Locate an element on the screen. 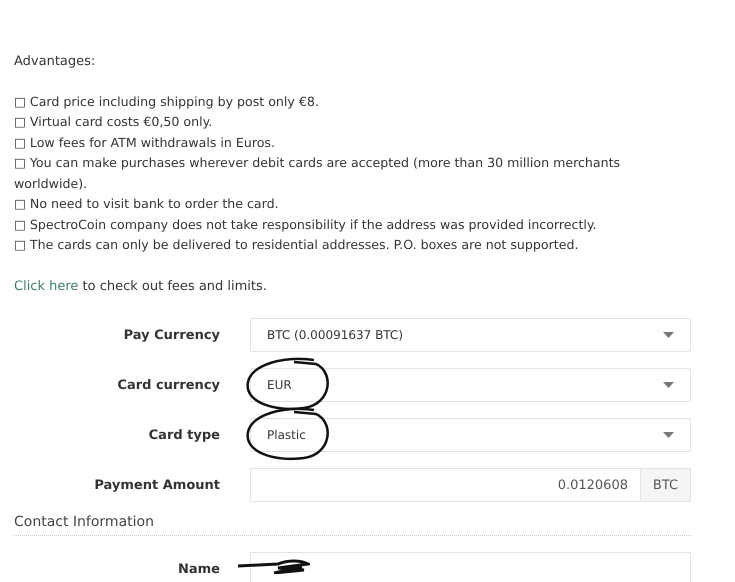 This screenshot has width=735, height=582. advantage-item: □ You can make purchases wherever debit cards are accepted (more than 30 million merchants worldwide). is located at coordinates (318, 173).